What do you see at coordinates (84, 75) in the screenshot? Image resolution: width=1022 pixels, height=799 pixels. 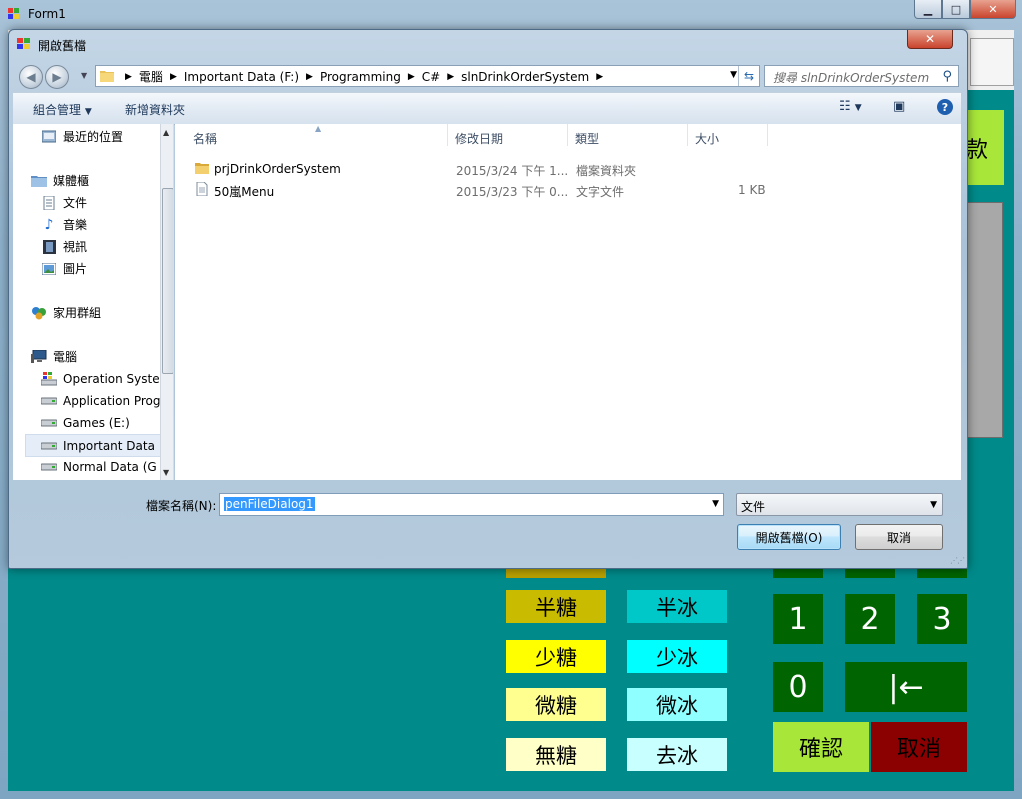 I see `recent-pages-dropdown: ▼` at bounding box center [84, 75].